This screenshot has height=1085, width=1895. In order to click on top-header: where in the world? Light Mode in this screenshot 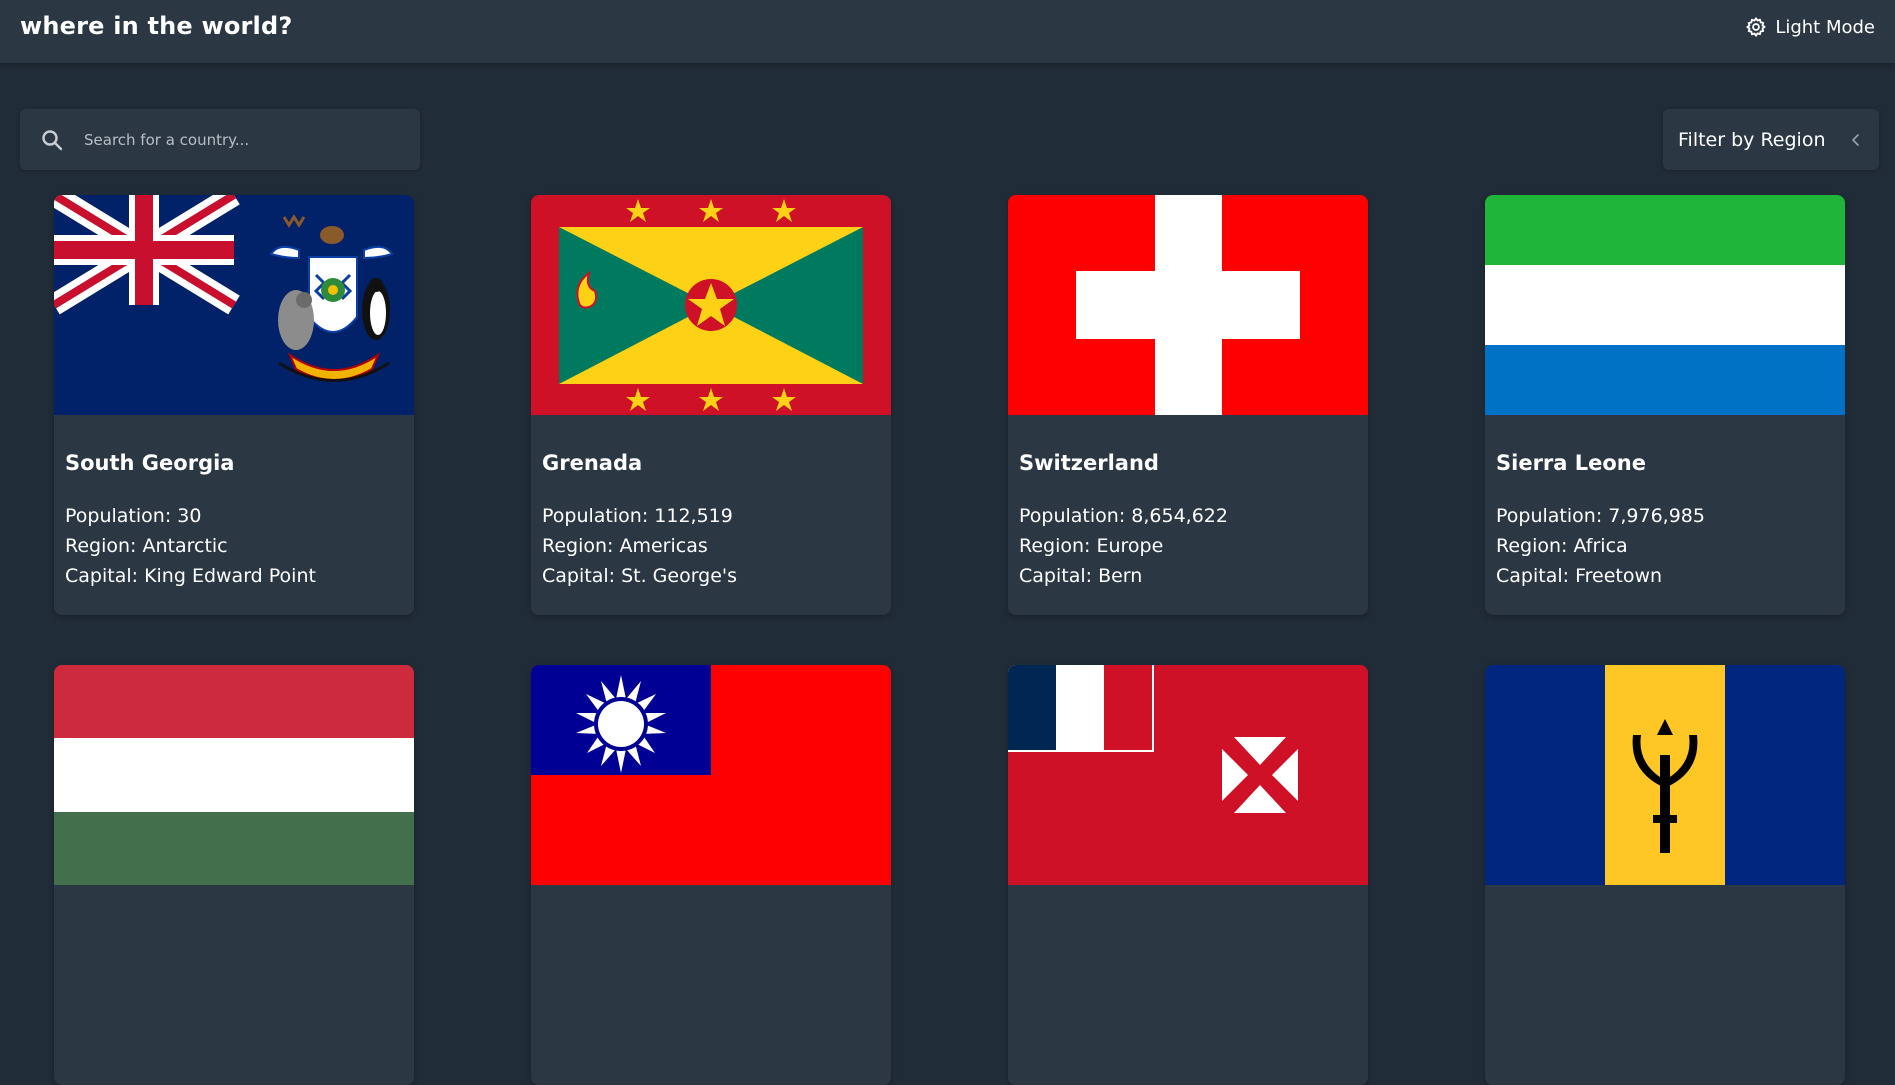, I will do `click(947, 31)`.